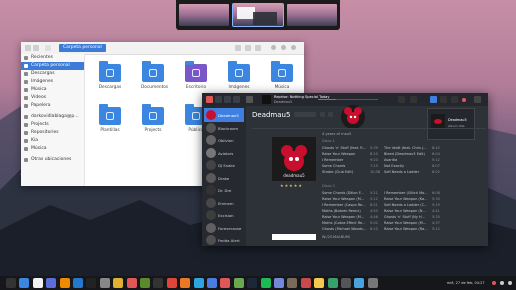 This screenshot has height=290, width=516. Describe the element at coordinates (52, 160) in the screenshot. I see `sidebar-item: Otras ubicaciones` at that location.